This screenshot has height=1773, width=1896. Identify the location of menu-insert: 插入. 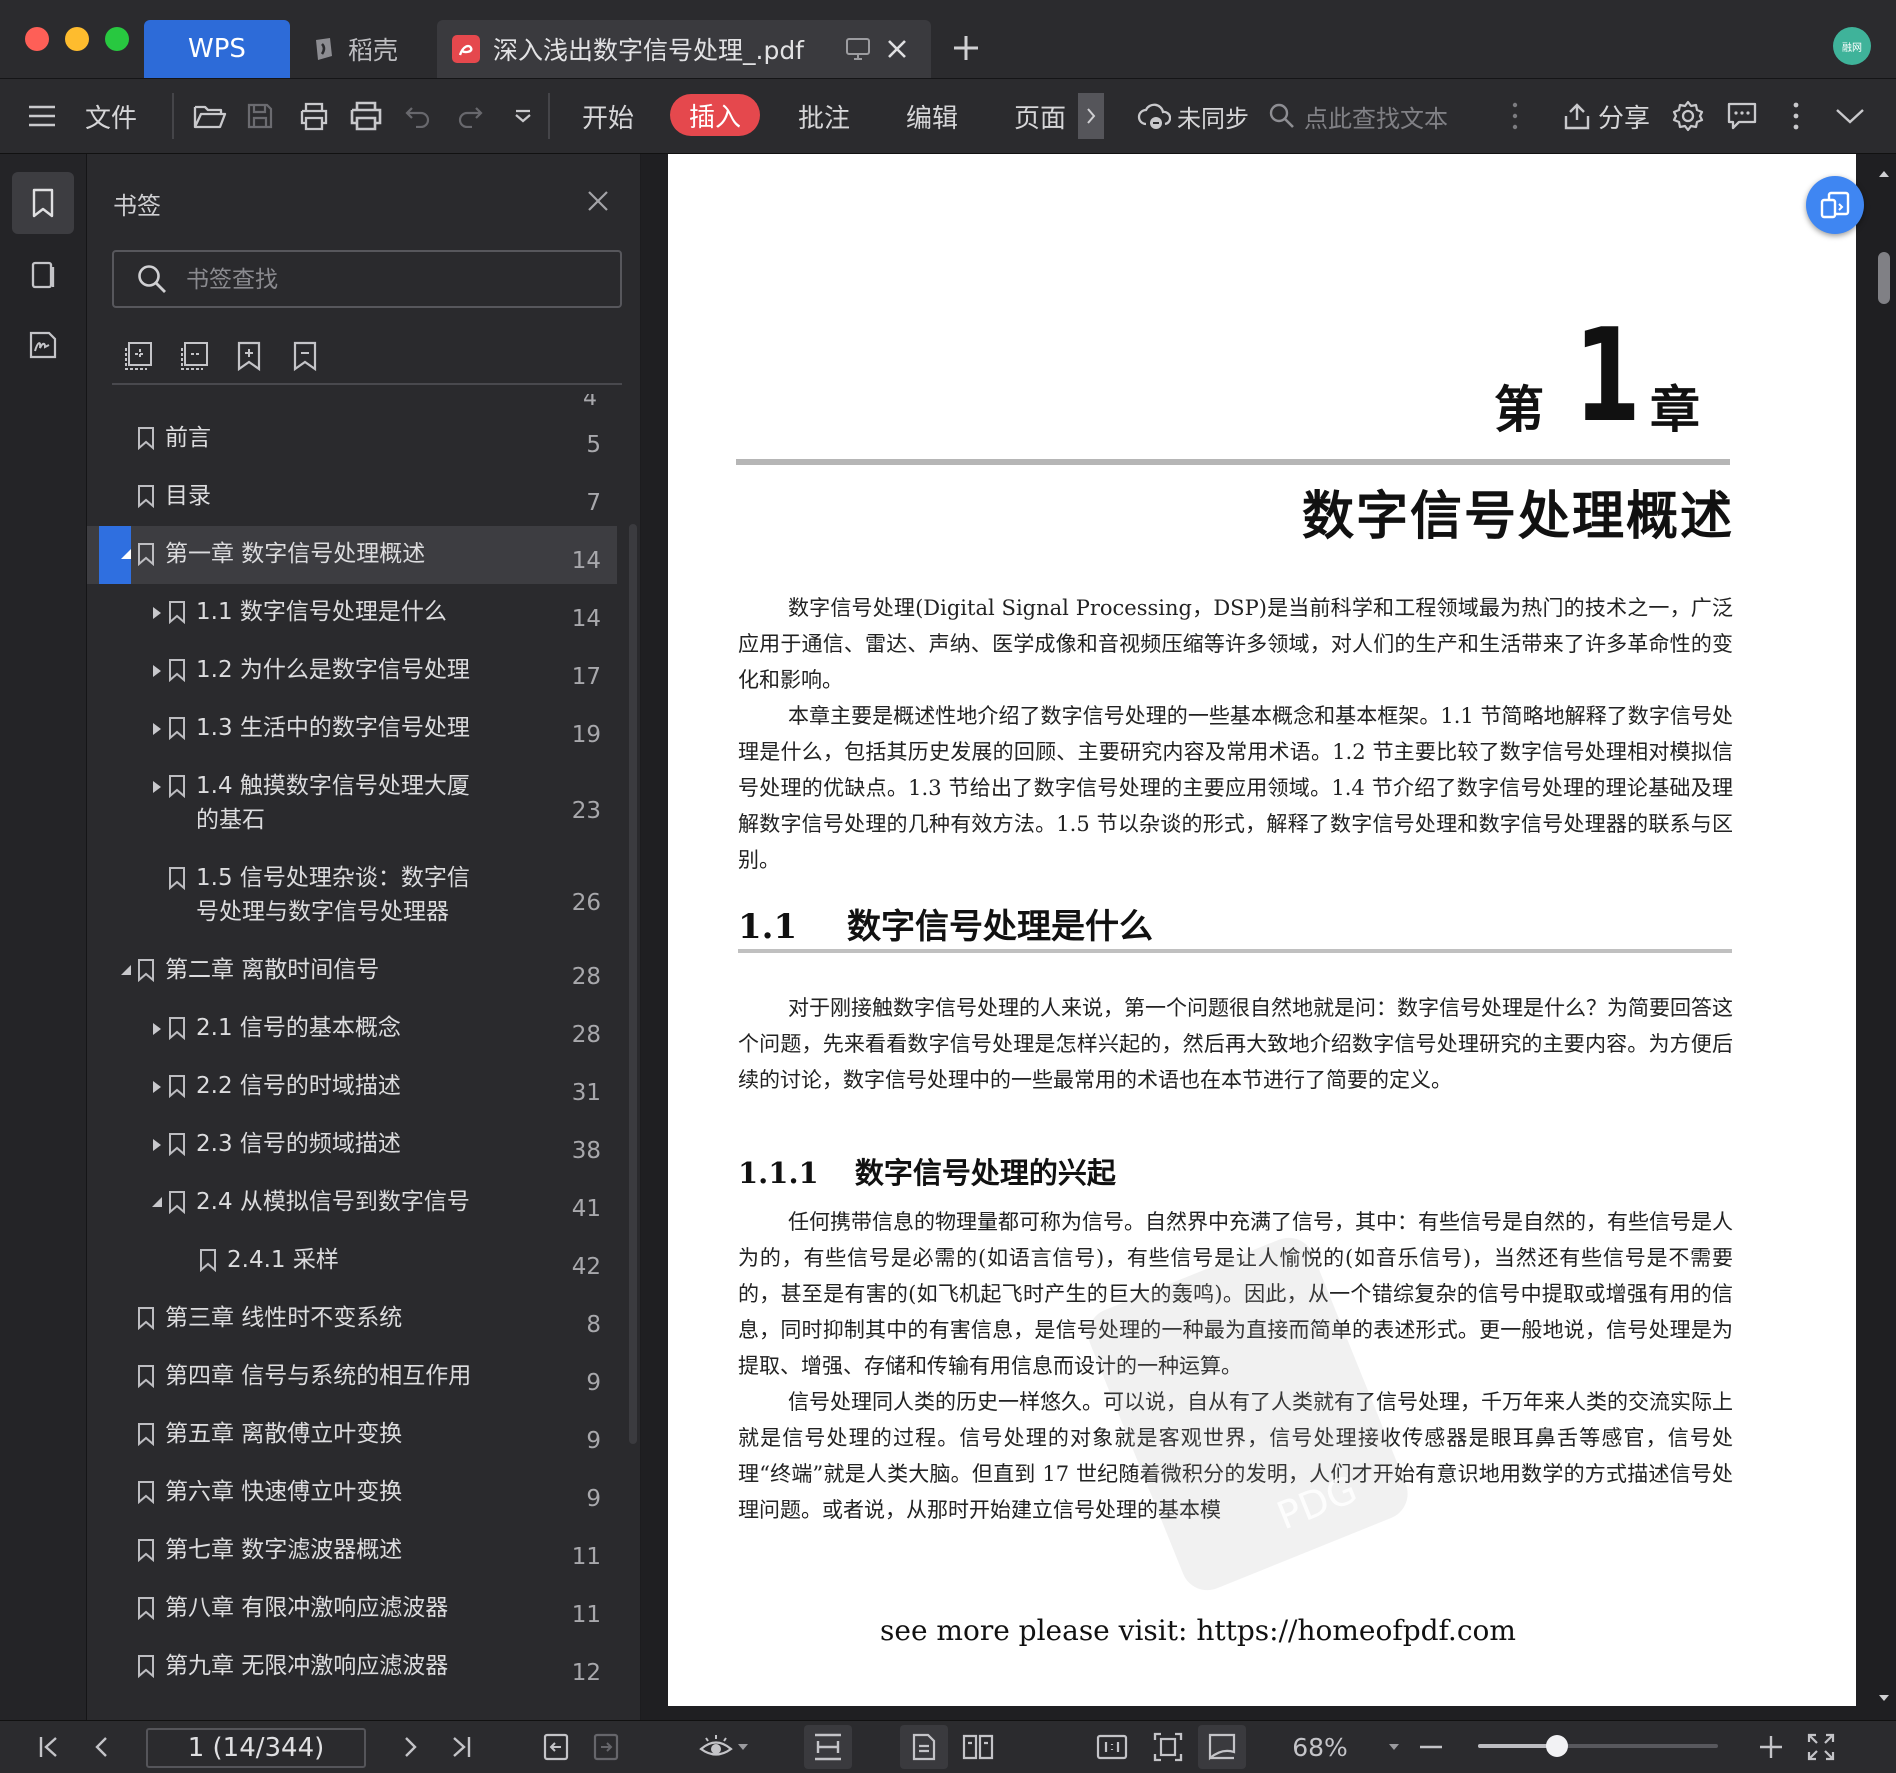
(715, 115).